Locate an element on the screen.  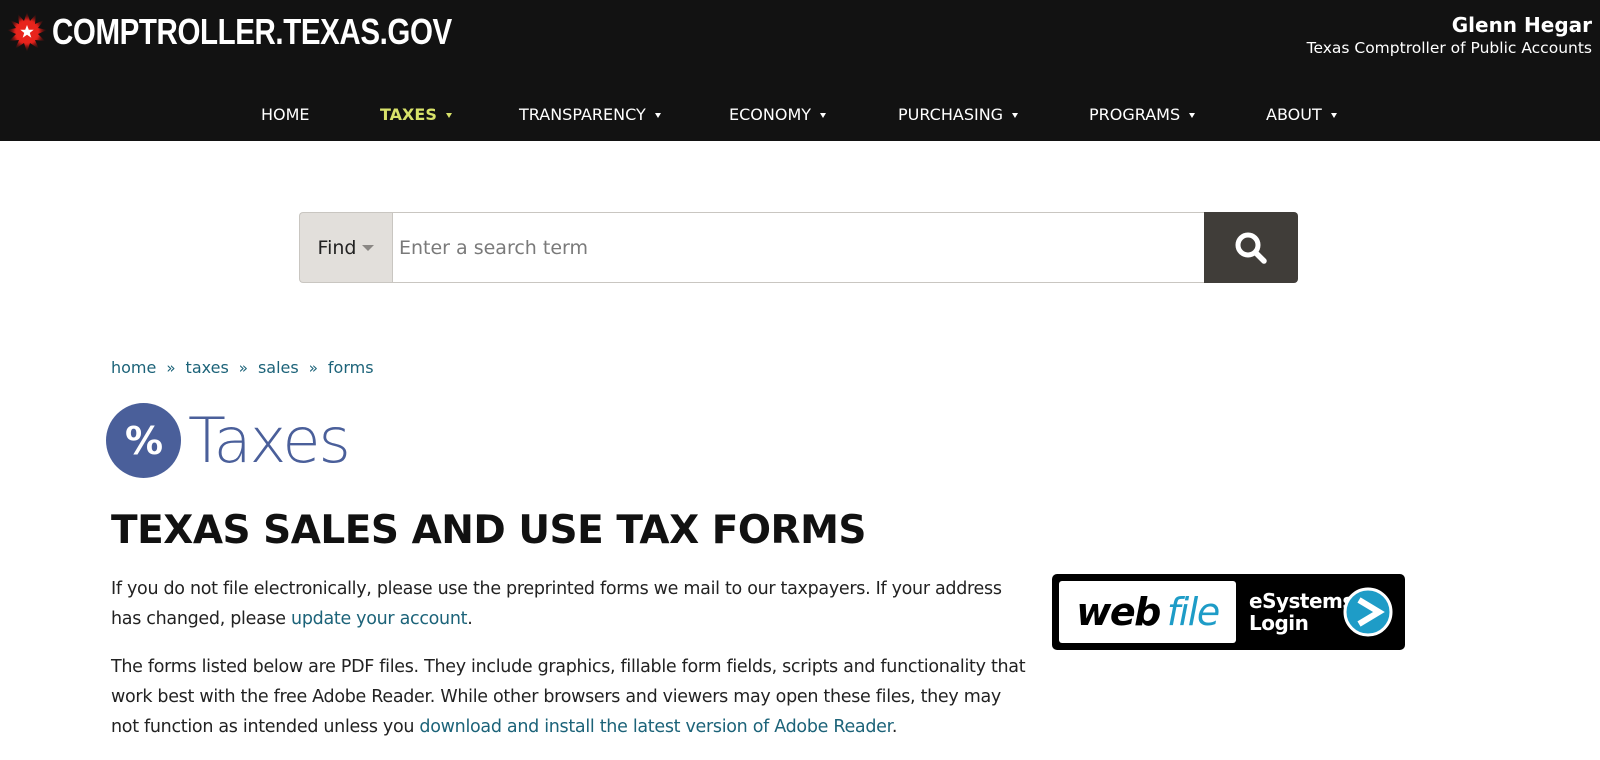
arrow-right-circle-icon is located at coordinates (1368, 612).